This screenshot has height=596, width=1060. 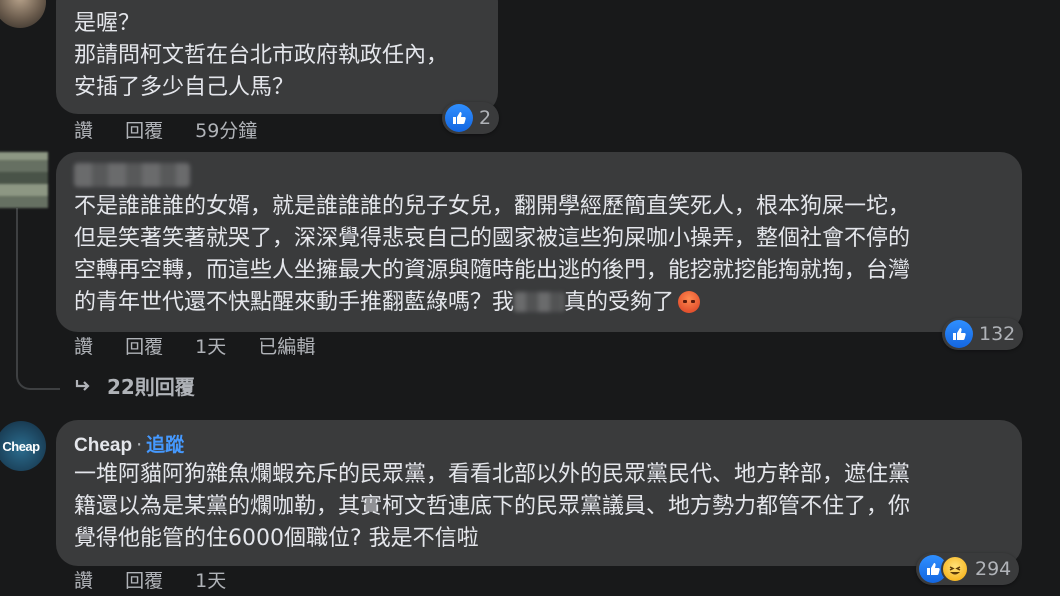 I want to click on comment-line: 的青年世代還不快點醒來動手推翻藍綠嗎？我 真的受夠了, so click(x=492, y=303).